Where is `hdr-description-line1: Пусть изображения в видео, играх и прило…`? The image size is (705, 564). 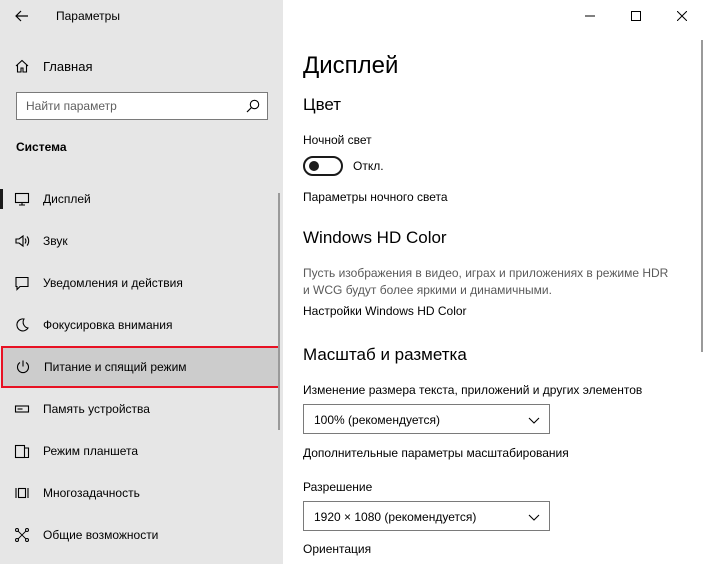
hdr-description-line1: Пусть изображения в видео, играх и прило… is located at coordinates (486, 273).